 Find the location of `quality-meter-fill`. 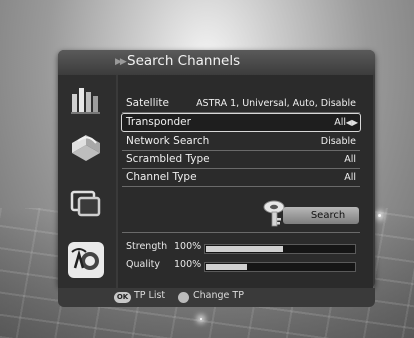

quality-meter-fill is located at coordinates (226, 267).